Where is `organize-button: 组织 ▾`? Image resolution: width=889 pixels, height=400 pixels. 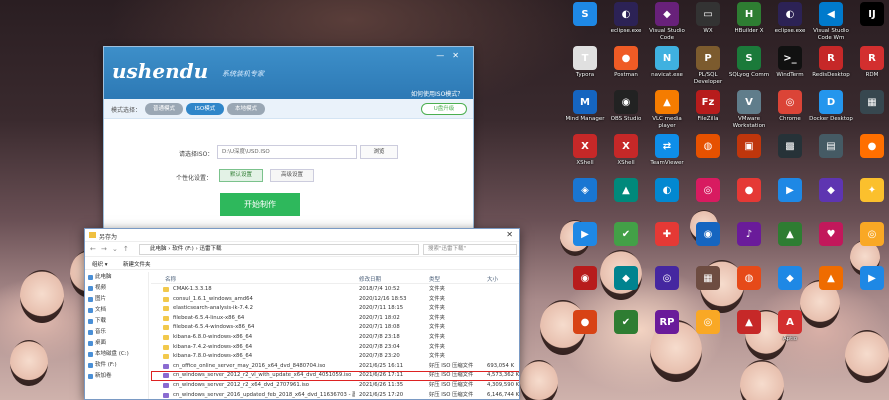
organize-button: 组织 ▾ is located at coordinates (100, 264).